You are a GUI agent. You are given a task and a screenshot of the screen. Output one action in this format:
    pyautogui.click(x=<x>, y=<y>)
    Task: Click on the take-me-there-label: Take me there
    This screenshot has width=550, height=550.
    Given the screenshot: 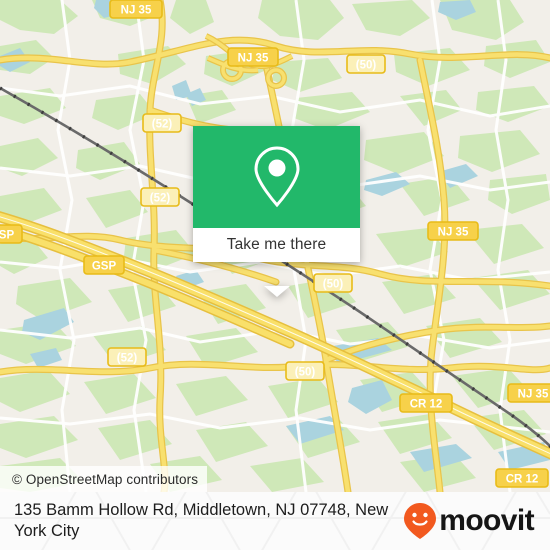 What is the action you would take?
    pyautogui.click(x=276, y=244)
    